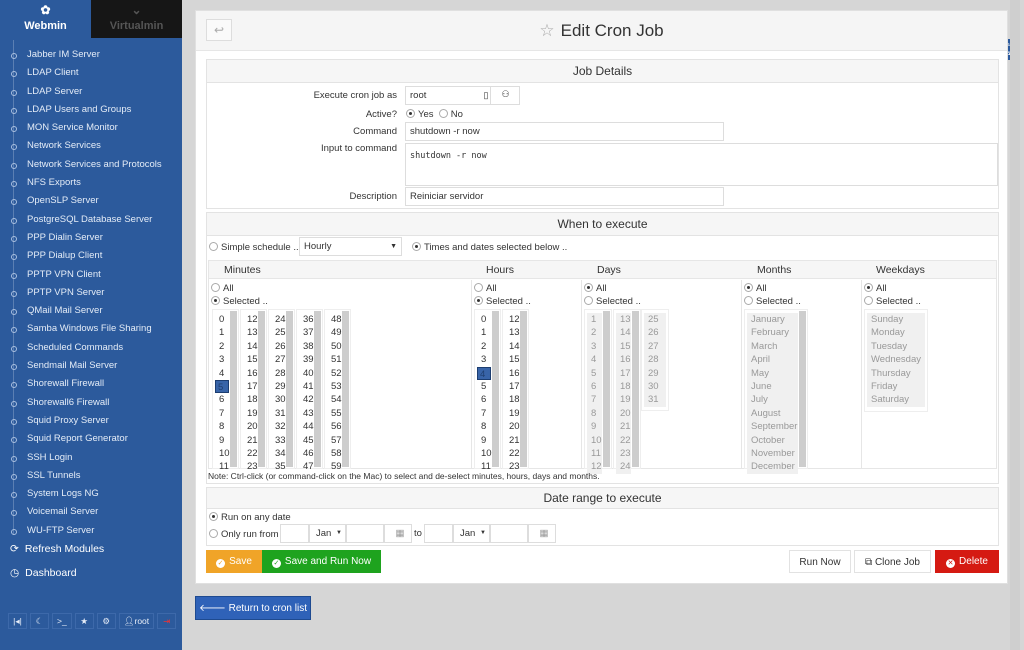 This screenshot has height=650, width=1024. What do you see at coordinates (250, 413) in the screenshot?
I see `minutes-option: 19` at bounding box center [250, 413].